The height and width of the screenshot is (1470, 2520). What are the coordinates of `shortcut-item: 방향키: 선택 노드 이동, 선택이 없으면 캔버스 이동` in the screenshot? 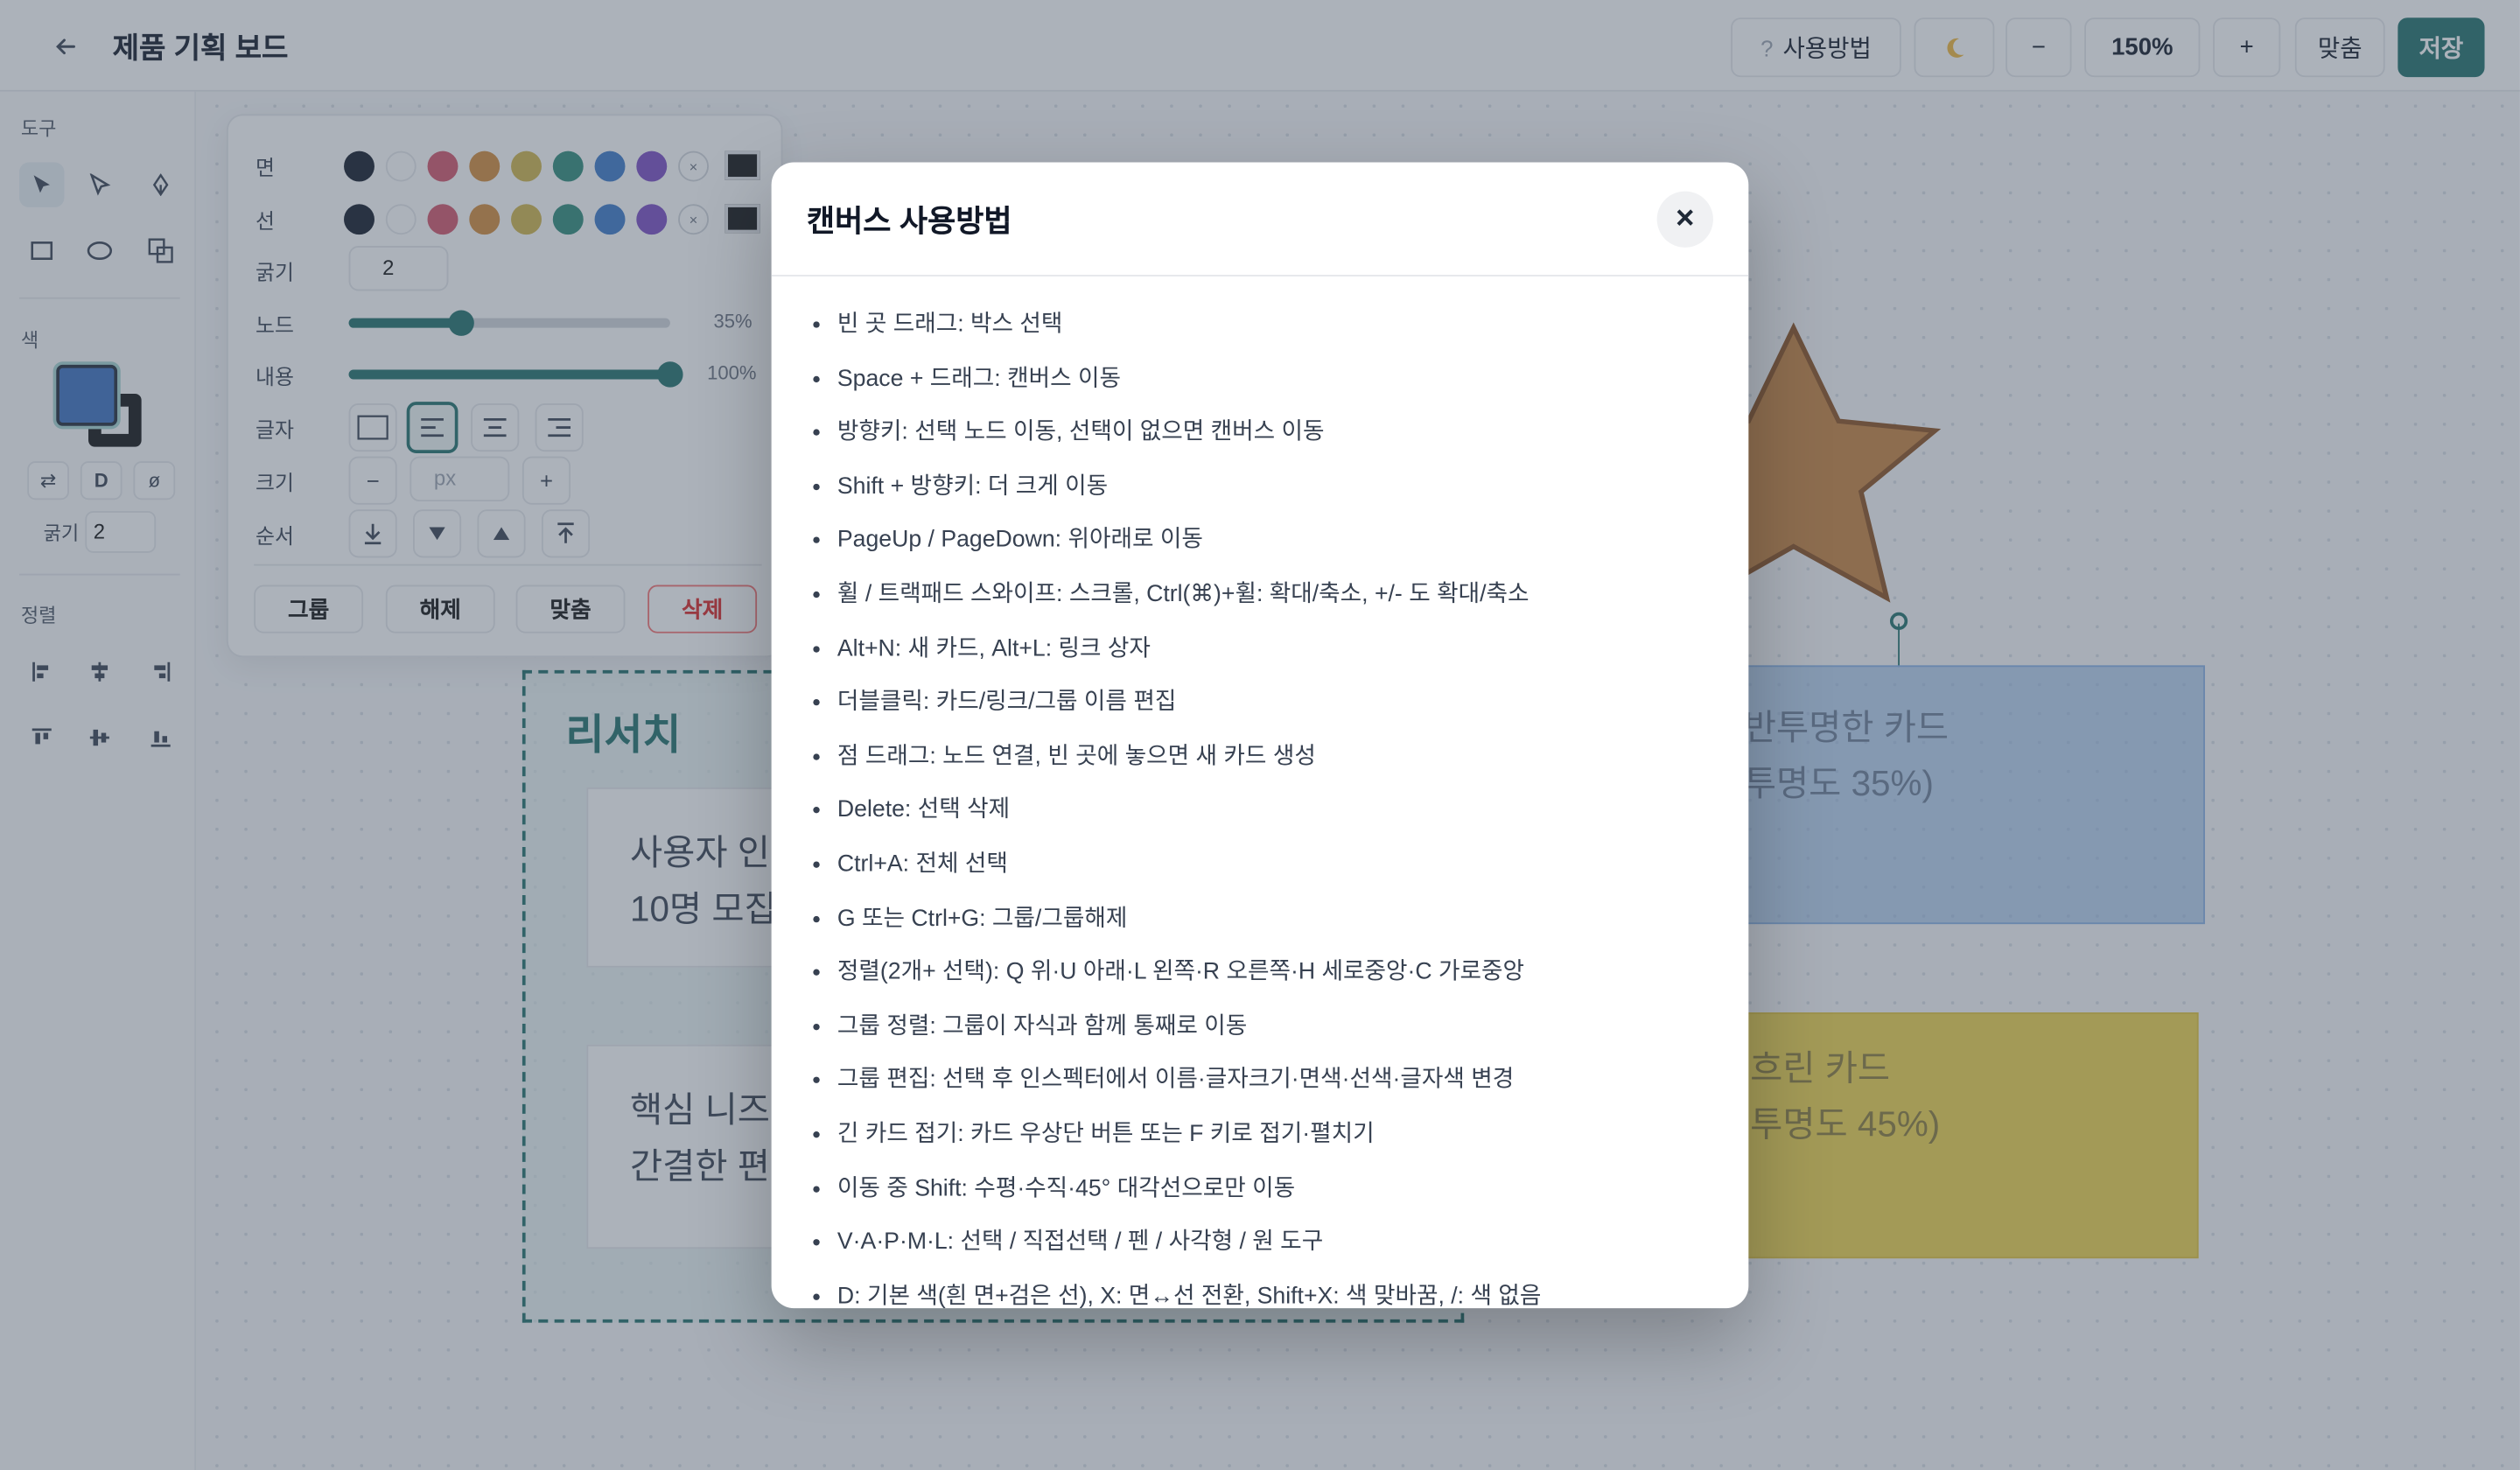 It's located at (1279, 437).